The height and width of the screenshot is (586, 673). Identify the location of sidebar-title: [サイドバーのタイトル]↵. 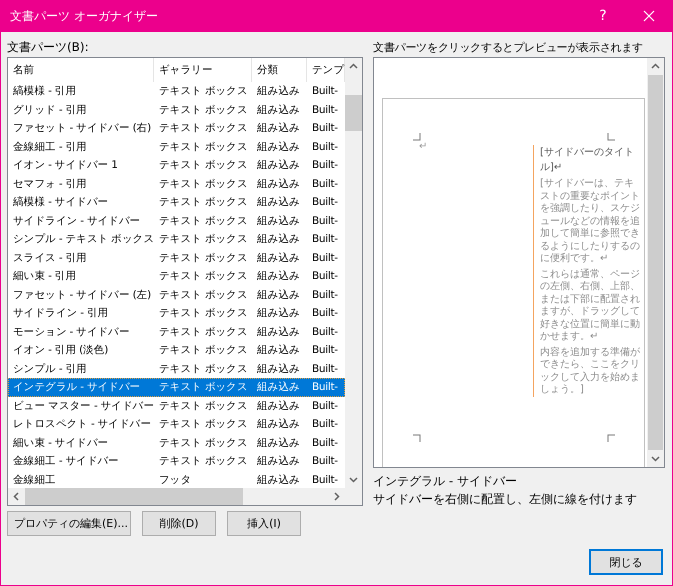
(587, 160).